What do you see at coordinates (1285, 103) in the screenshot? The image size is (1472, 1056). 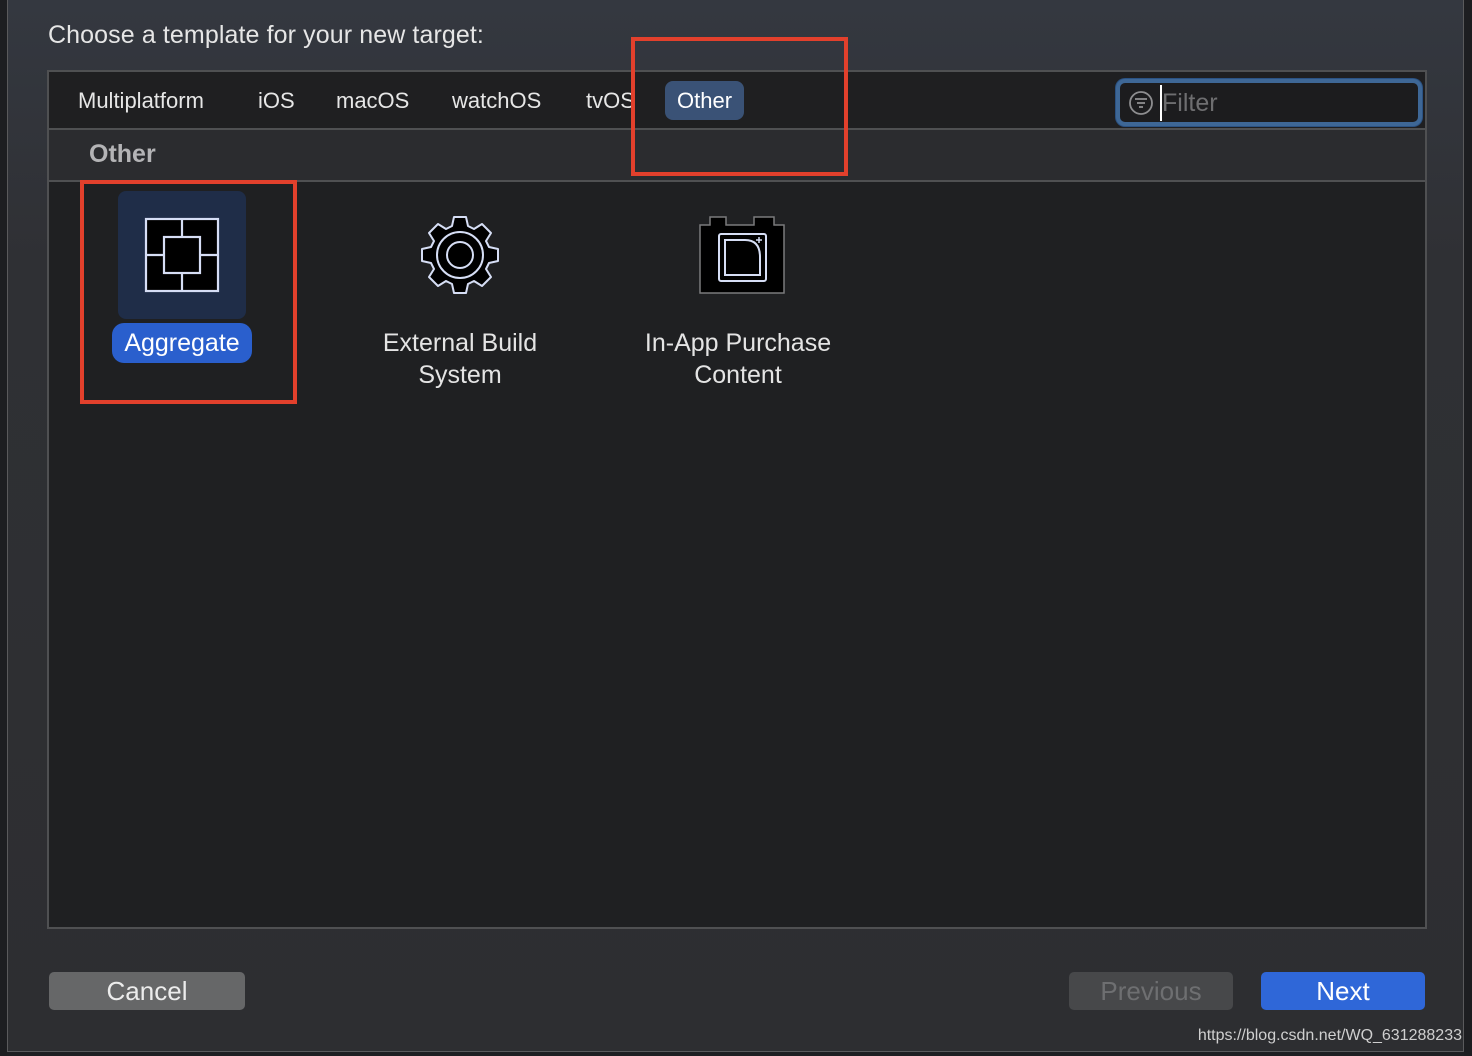 I see `filter-input` at bounding box center [1285, 103].